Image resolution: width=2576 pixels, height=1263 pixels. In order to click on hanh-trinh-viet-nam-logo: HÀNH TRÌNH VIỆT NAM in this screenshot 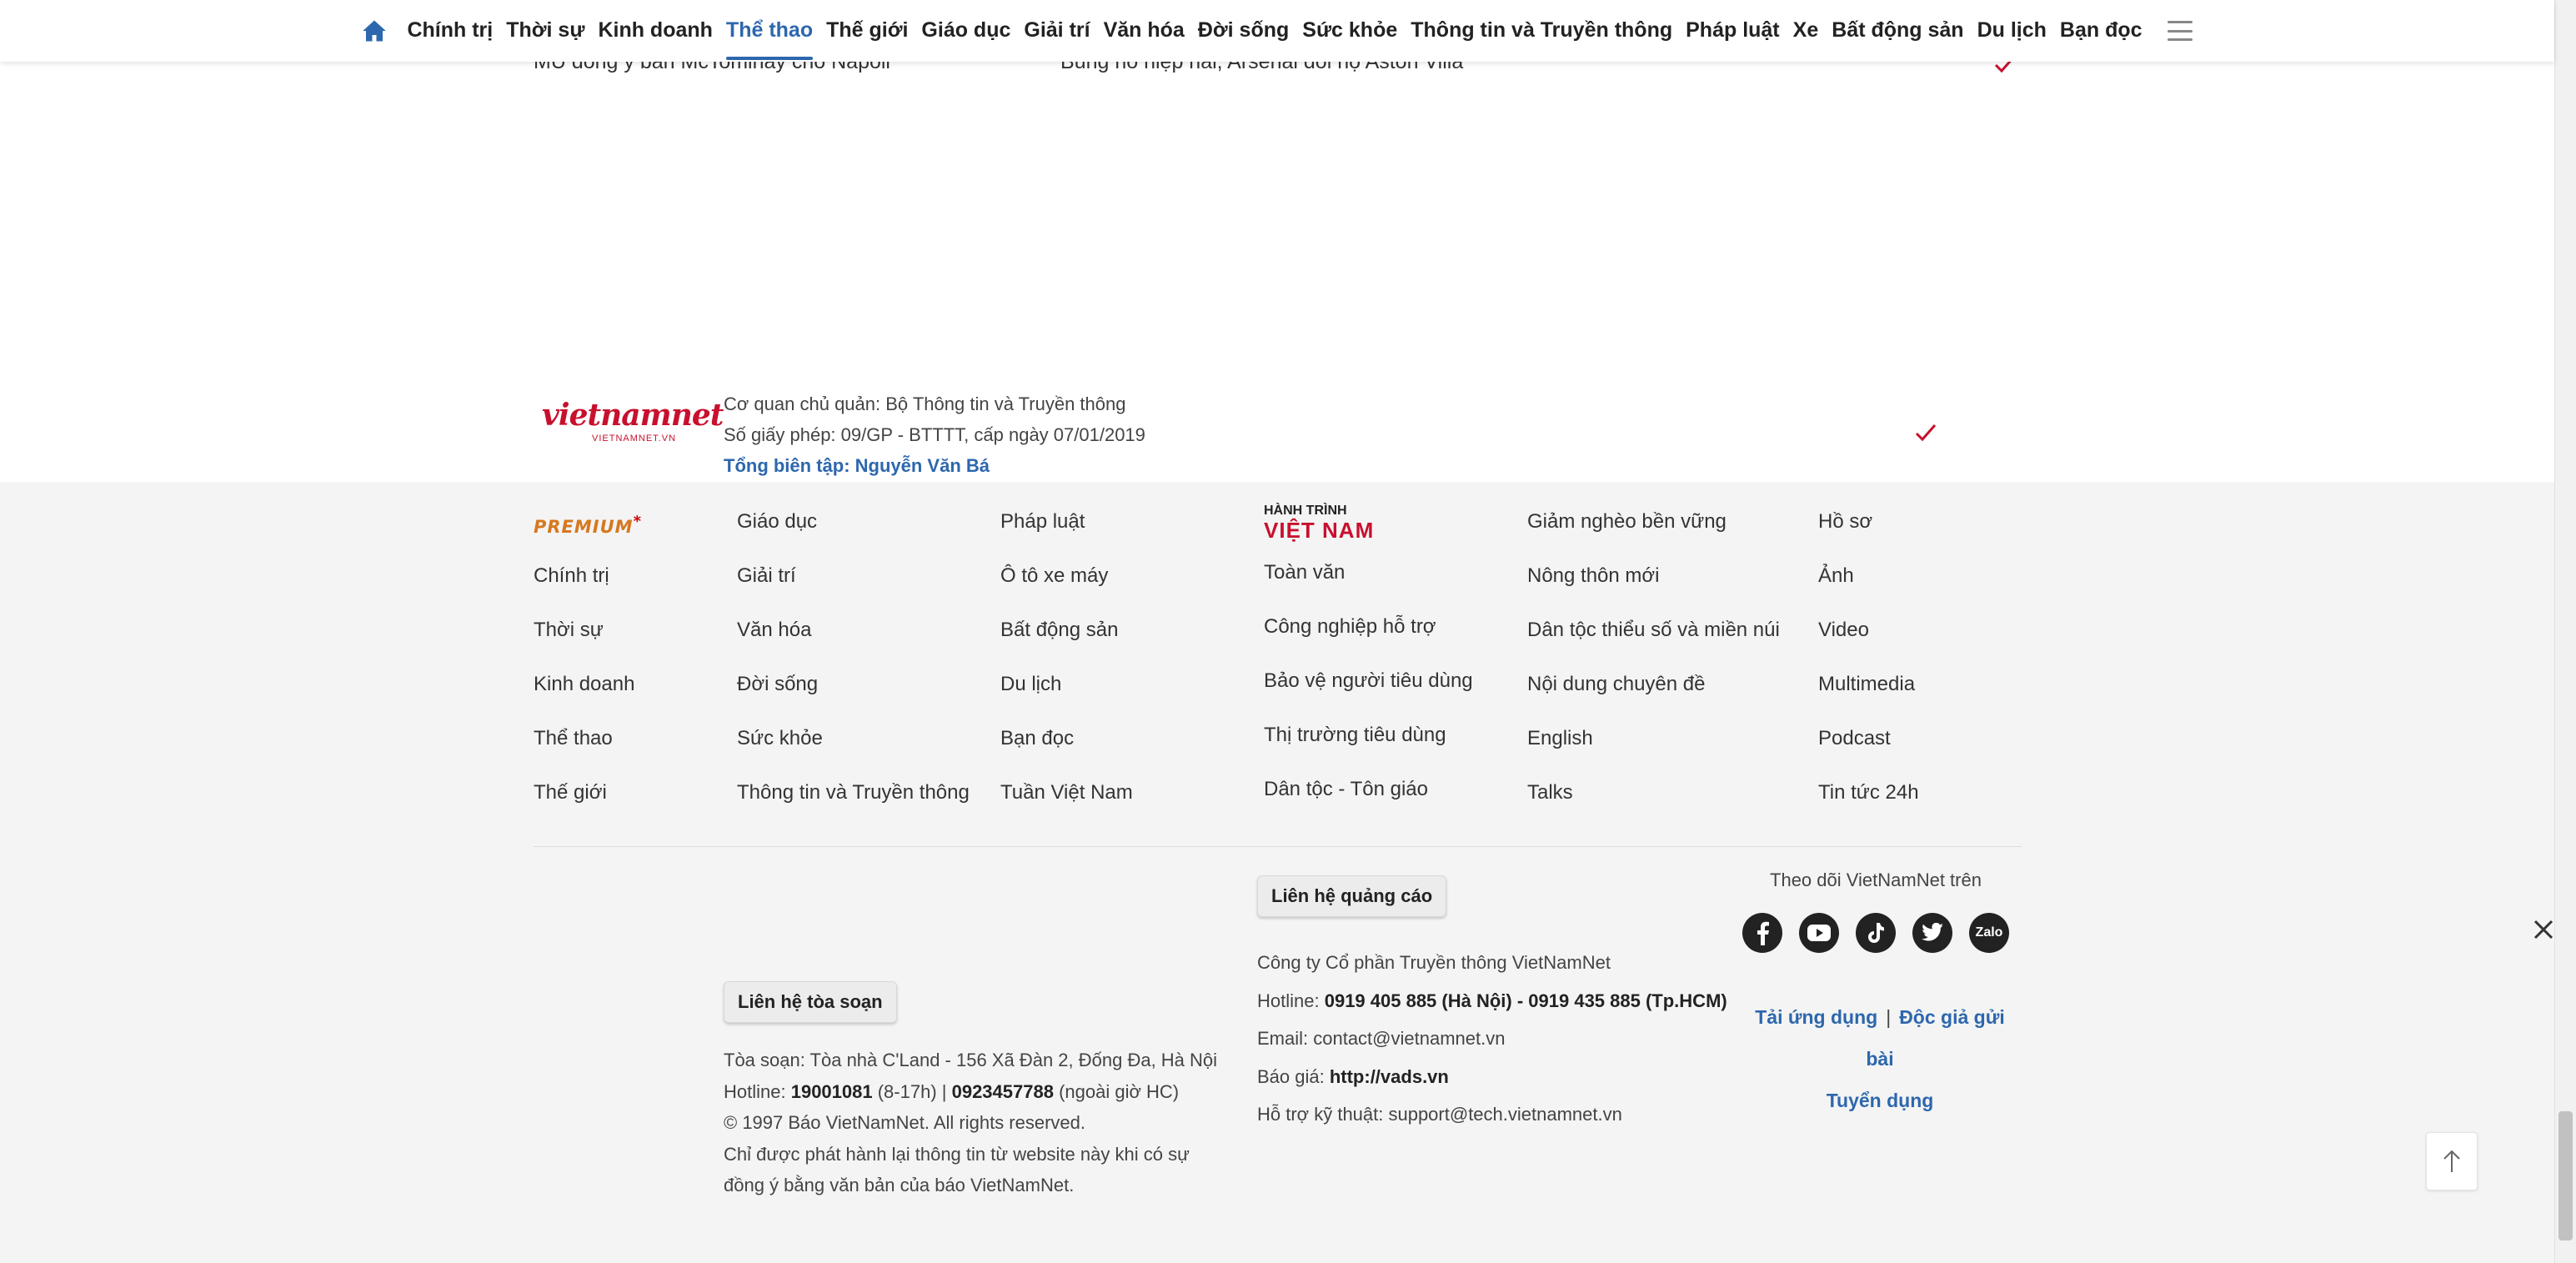, I will do `click(1368, 531)`.